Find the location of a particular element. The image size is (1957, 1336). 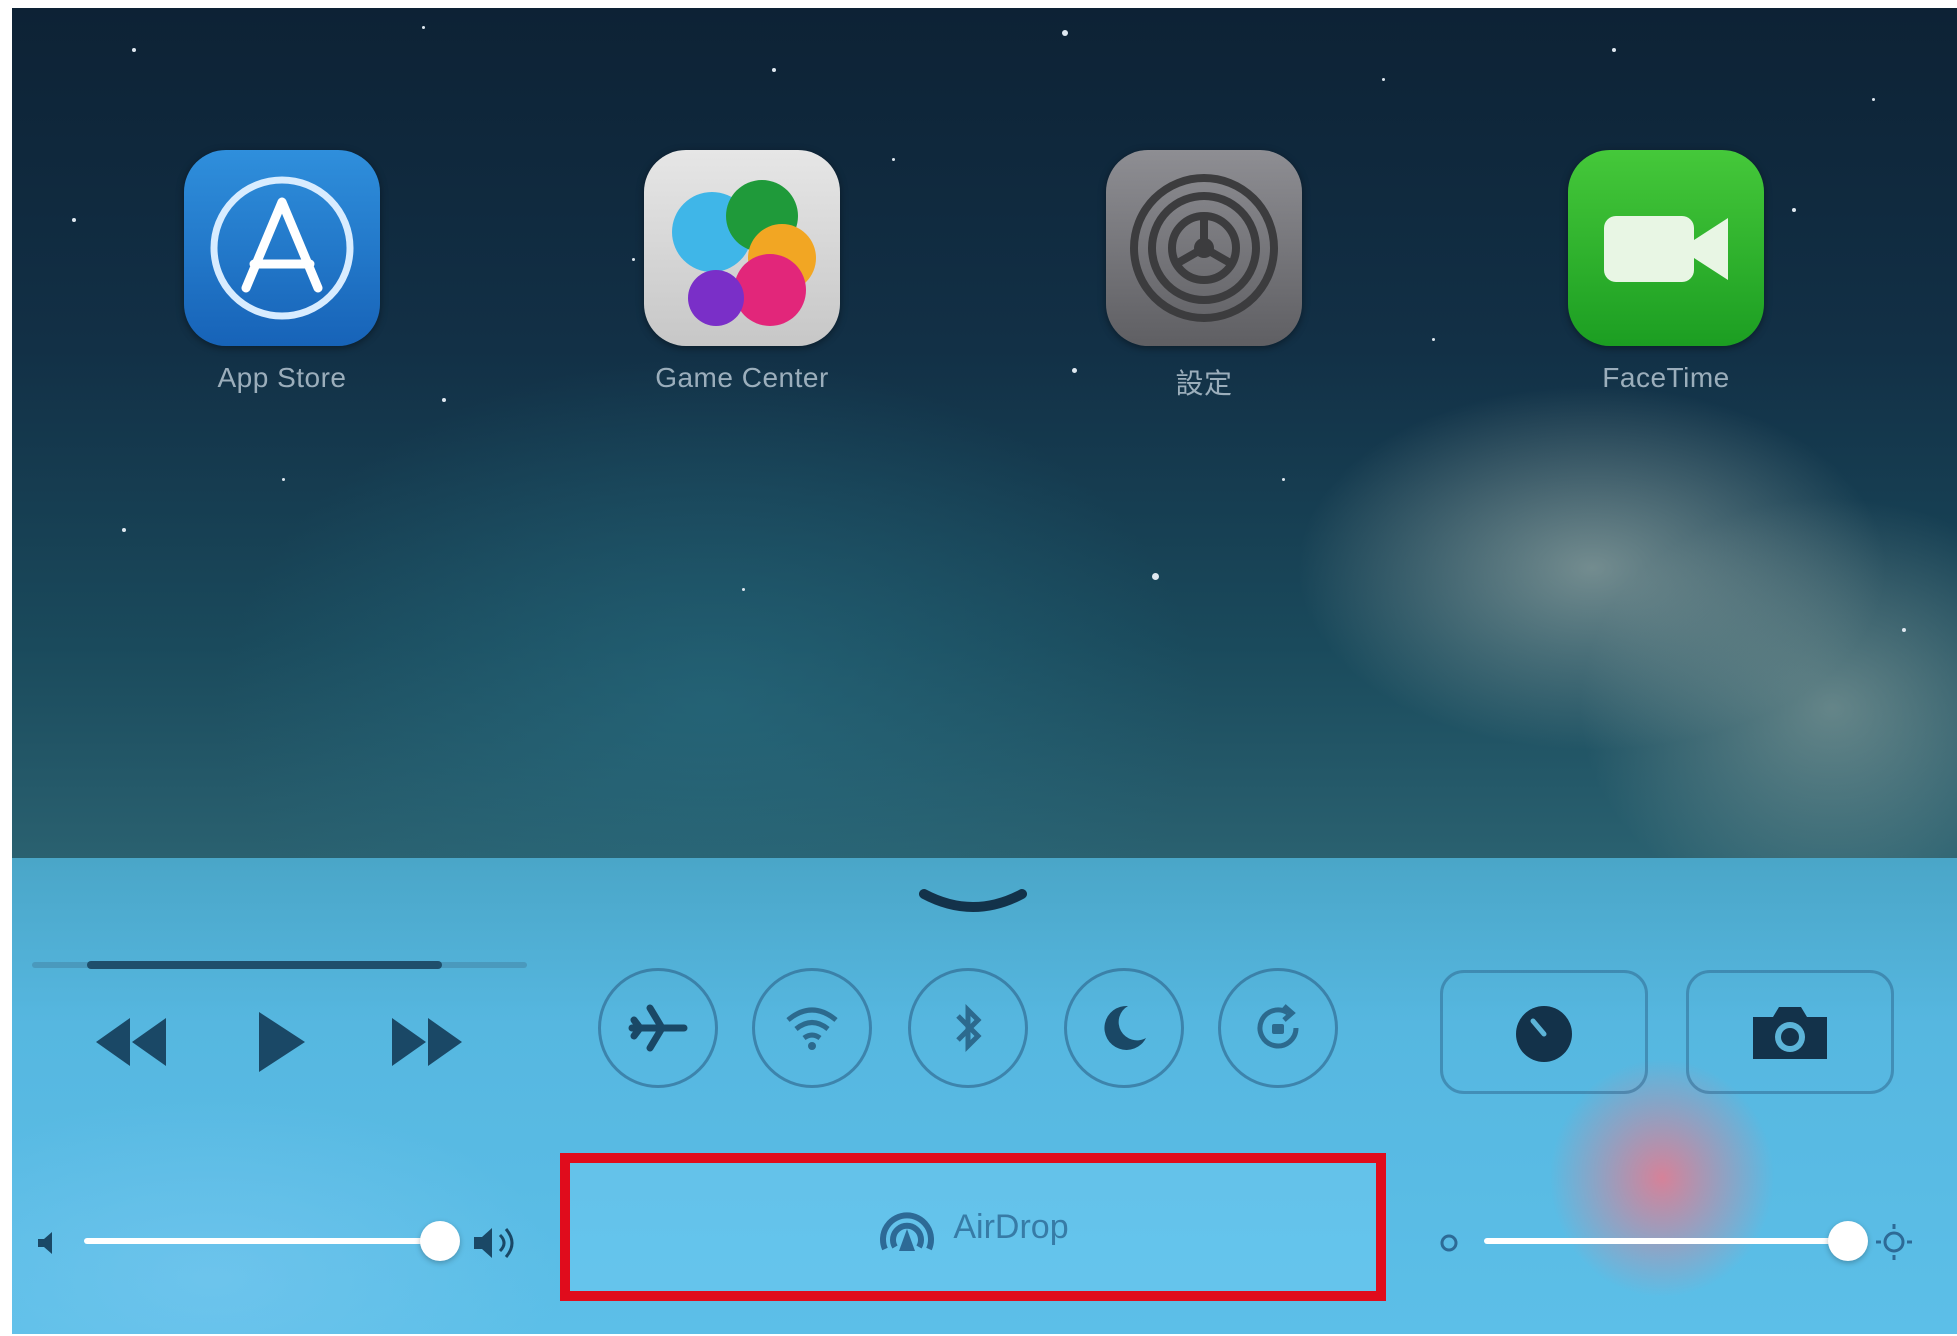

game-center-app: Game Center is located at coordinates (742, 272).